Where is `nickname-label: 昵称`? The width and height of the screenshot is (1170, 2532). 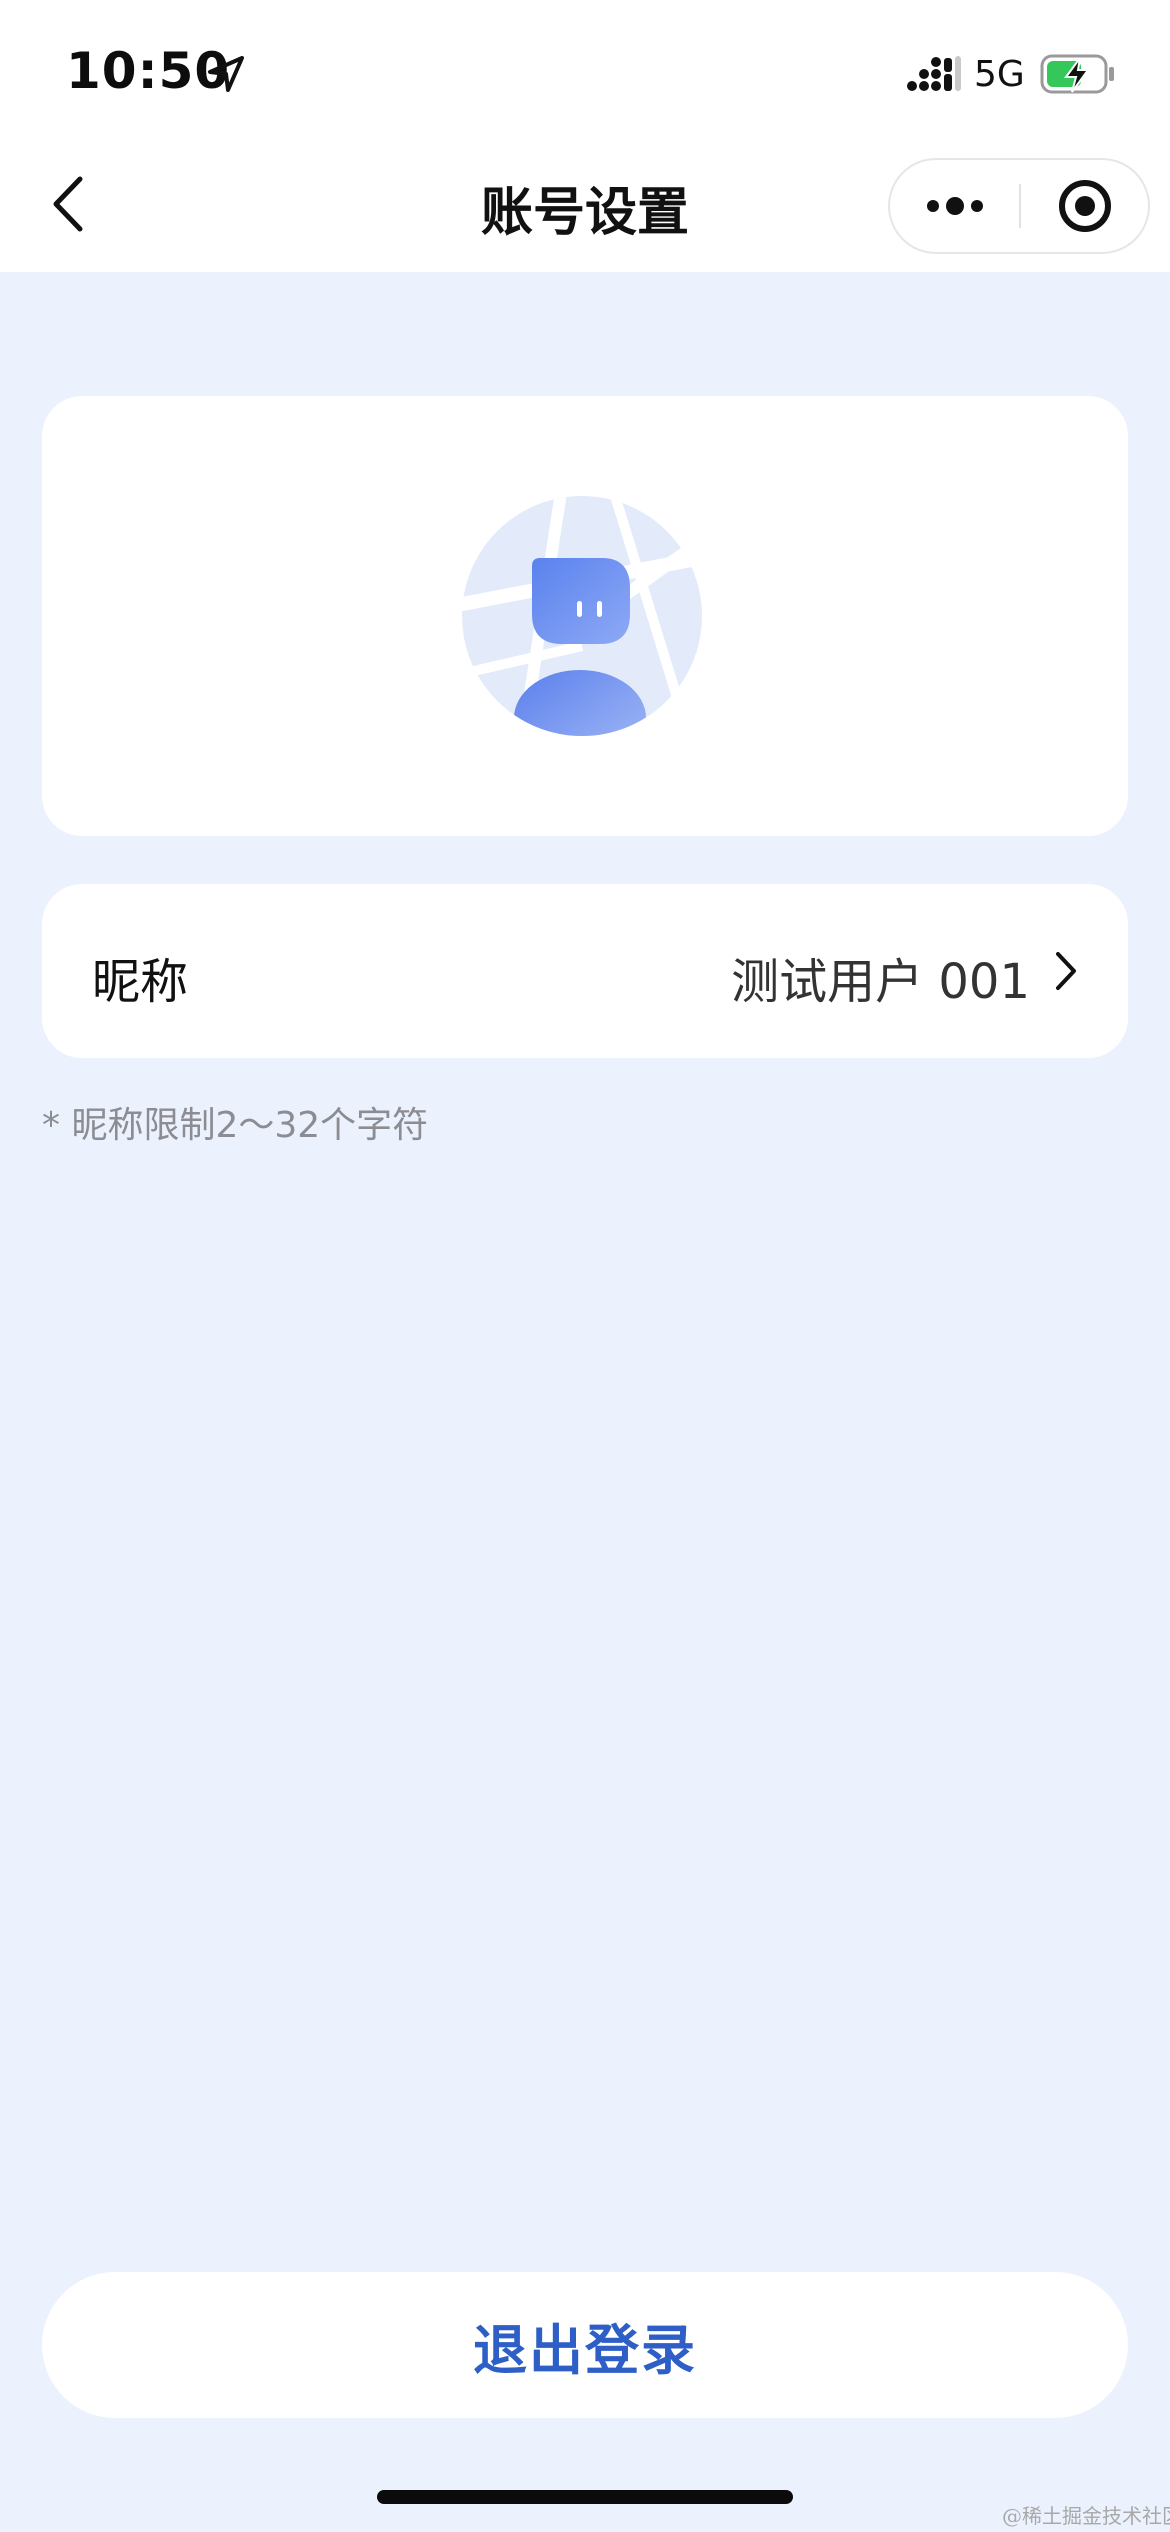 nickname-label: 昵称 is located at coordinates (140, 982).